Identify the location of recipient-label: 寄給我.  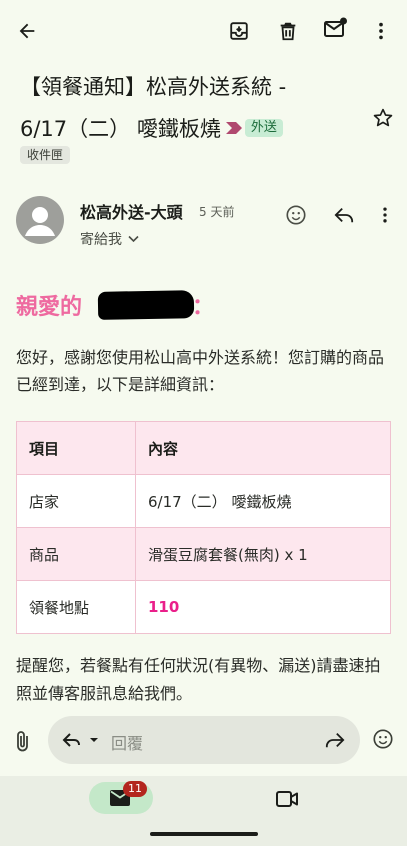
(101, 240).